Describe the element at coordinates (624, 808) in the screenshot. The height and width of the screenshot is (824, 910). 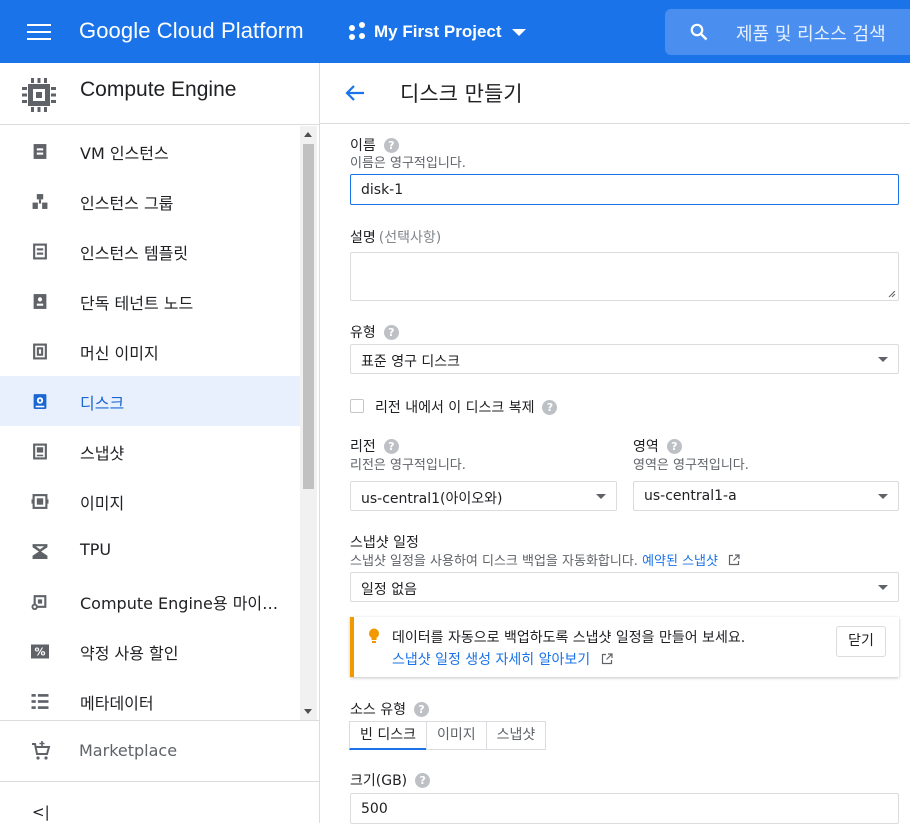
I see `size-input: 500` at that location.